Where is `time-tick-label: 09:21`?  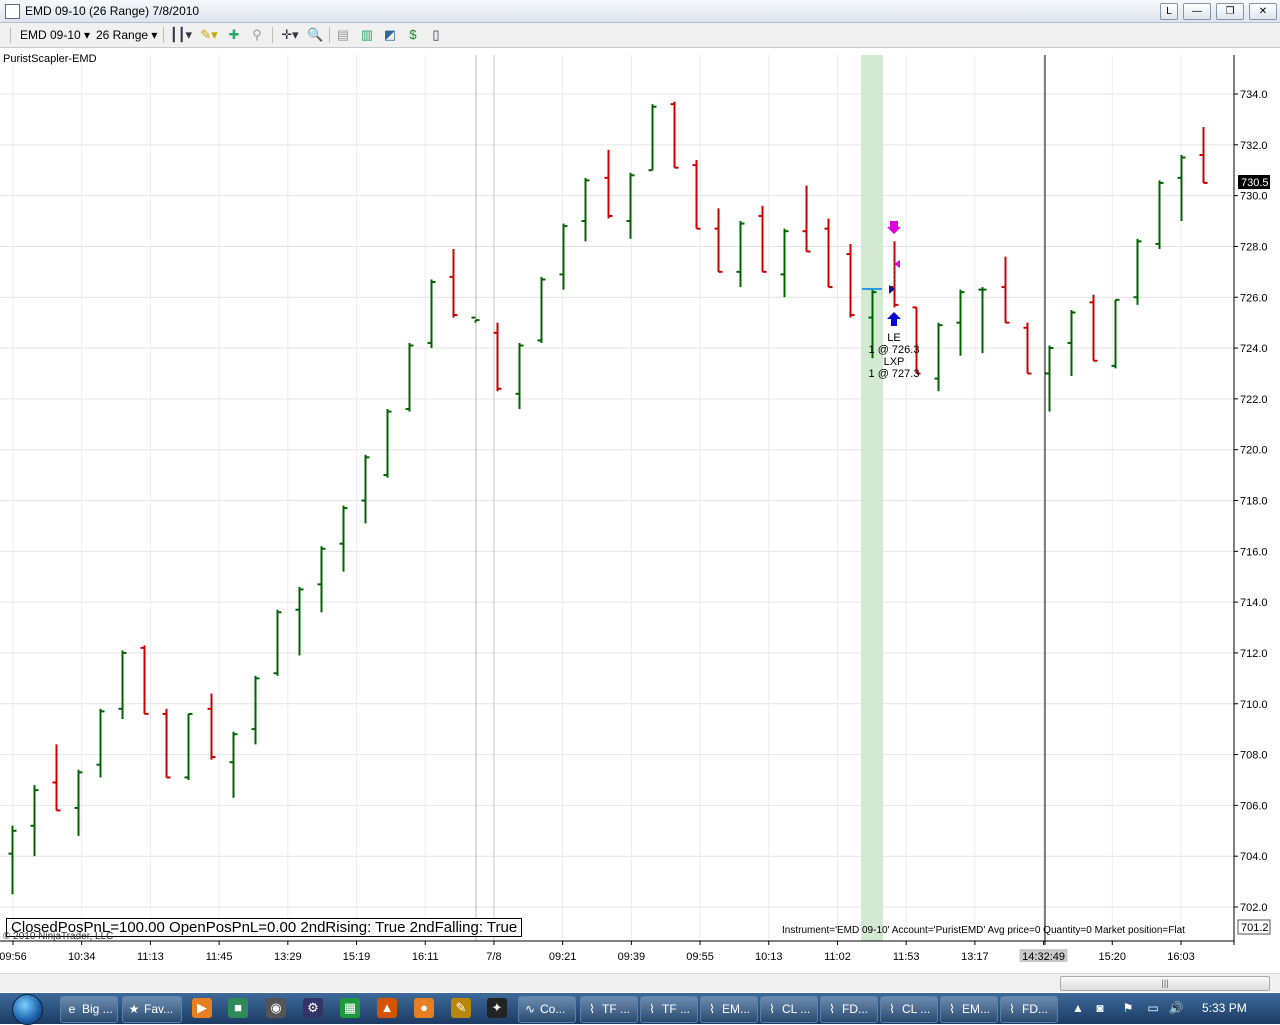 time-tick-label: 09:21 is located at coordinates (563, 957).